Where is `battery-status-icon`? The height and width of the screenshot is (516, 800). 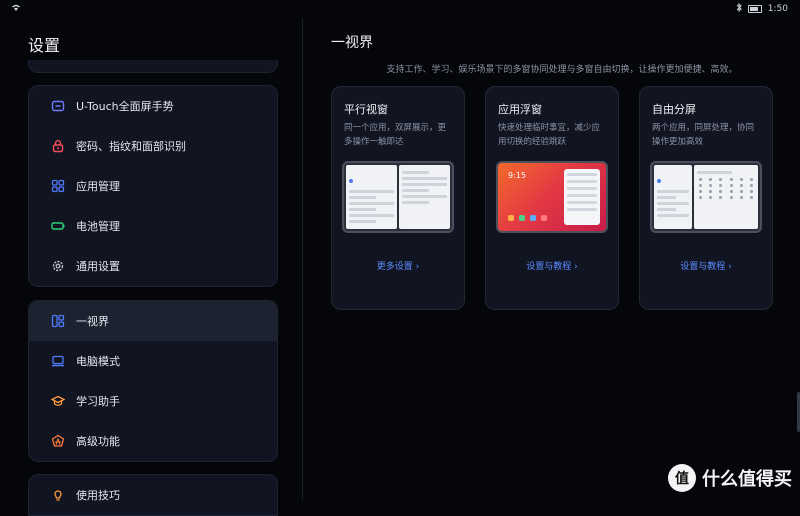 battery-status-icon is located at coordinates (754, 9).